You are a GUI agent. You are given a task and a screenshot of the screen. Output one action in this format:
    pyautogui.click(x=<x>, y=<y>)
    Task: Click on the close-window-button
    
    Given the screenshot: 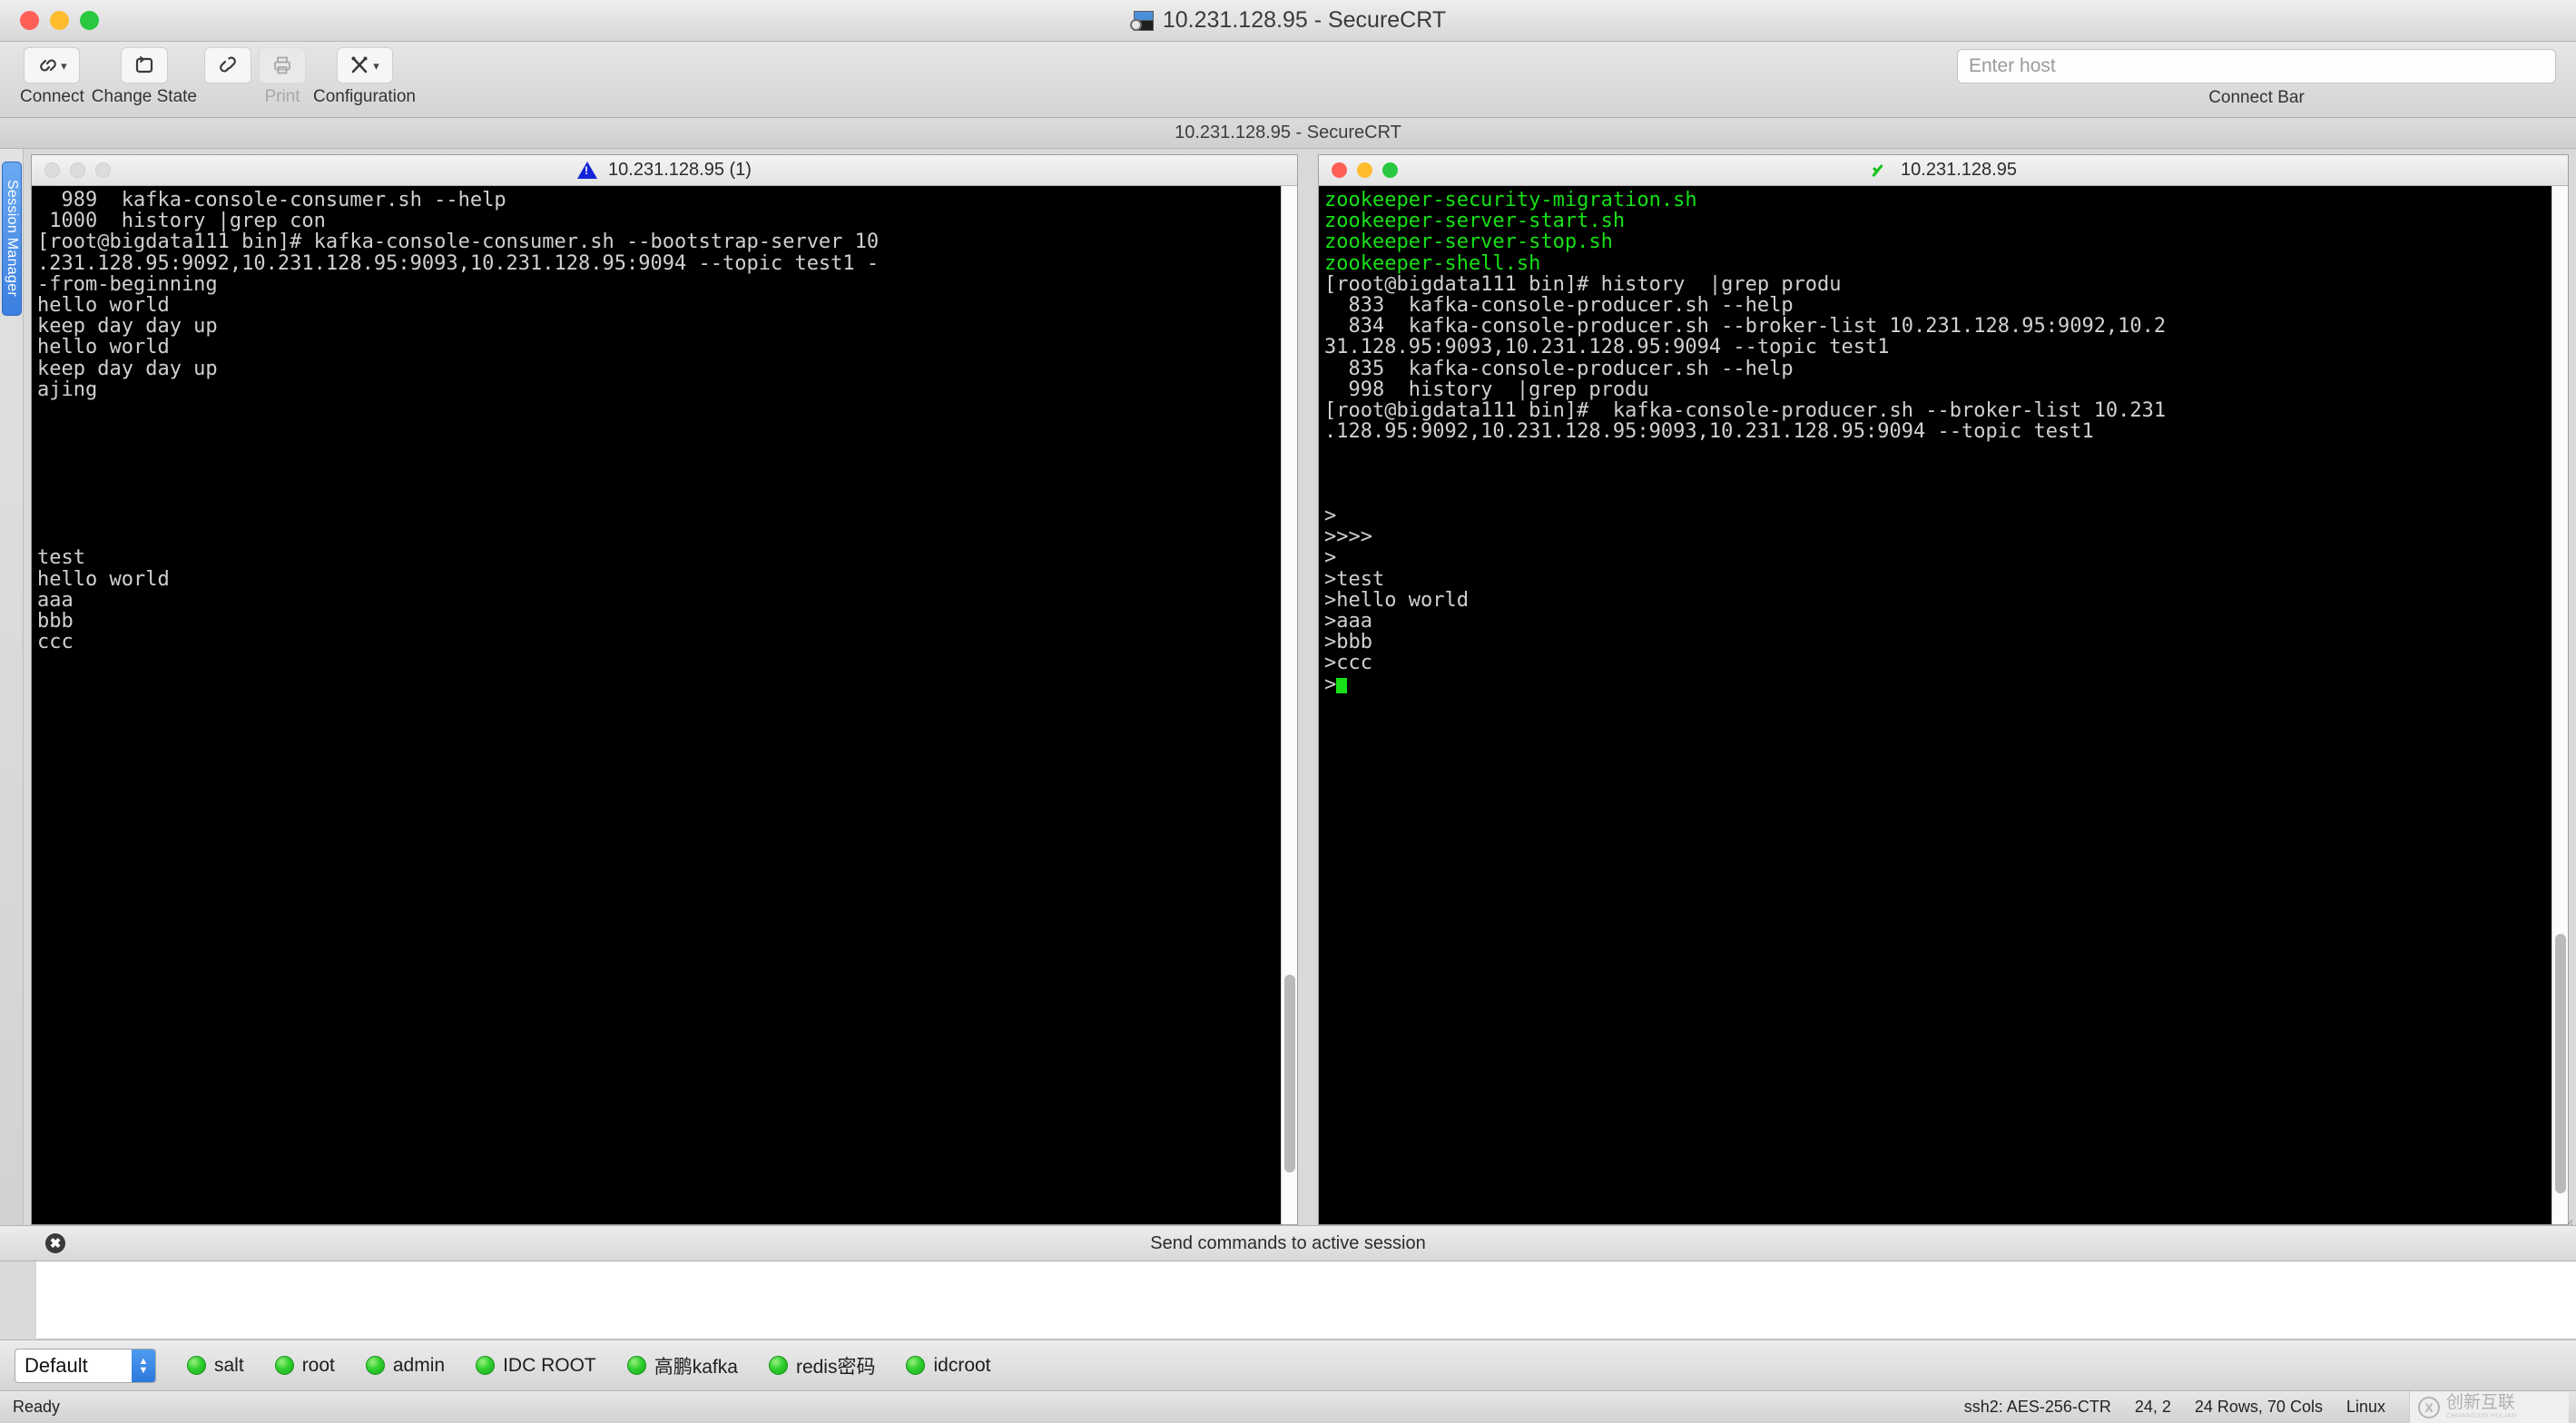 What is the action you would take?
    pyautogui.click(x=29, y=20)
    